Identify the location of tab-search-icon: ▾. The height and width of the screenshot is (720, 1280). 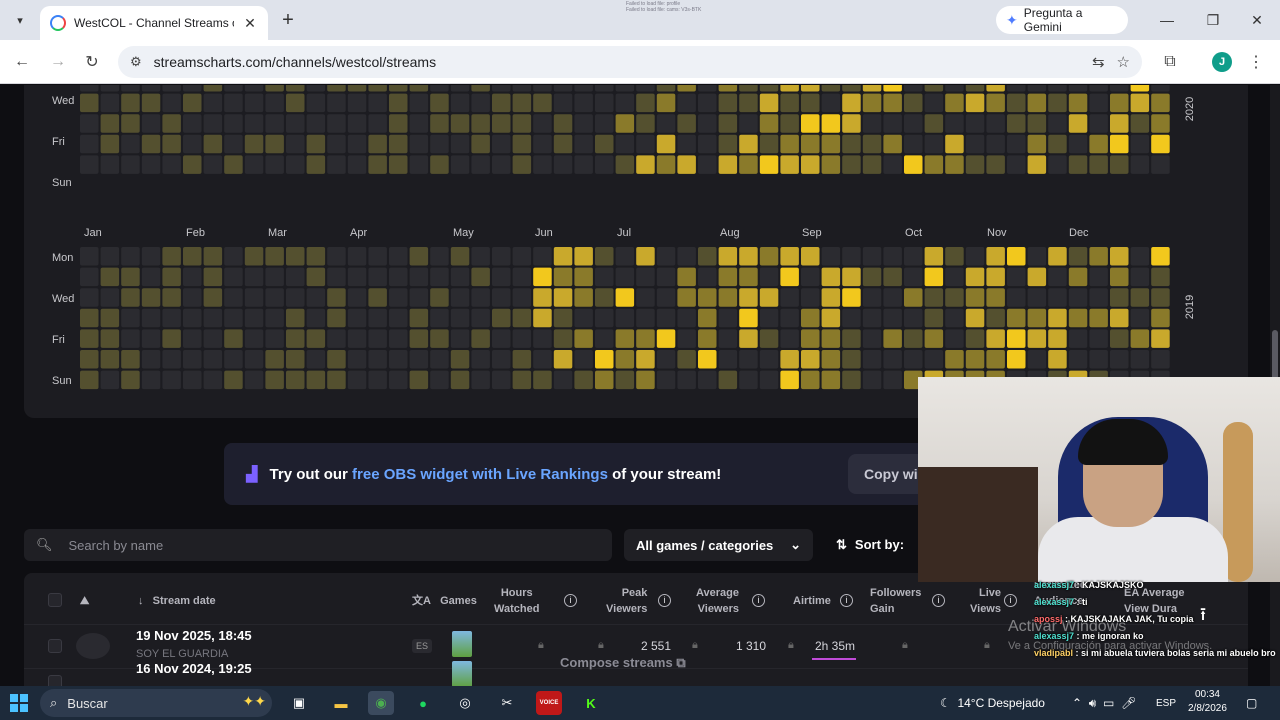
(20, 20).